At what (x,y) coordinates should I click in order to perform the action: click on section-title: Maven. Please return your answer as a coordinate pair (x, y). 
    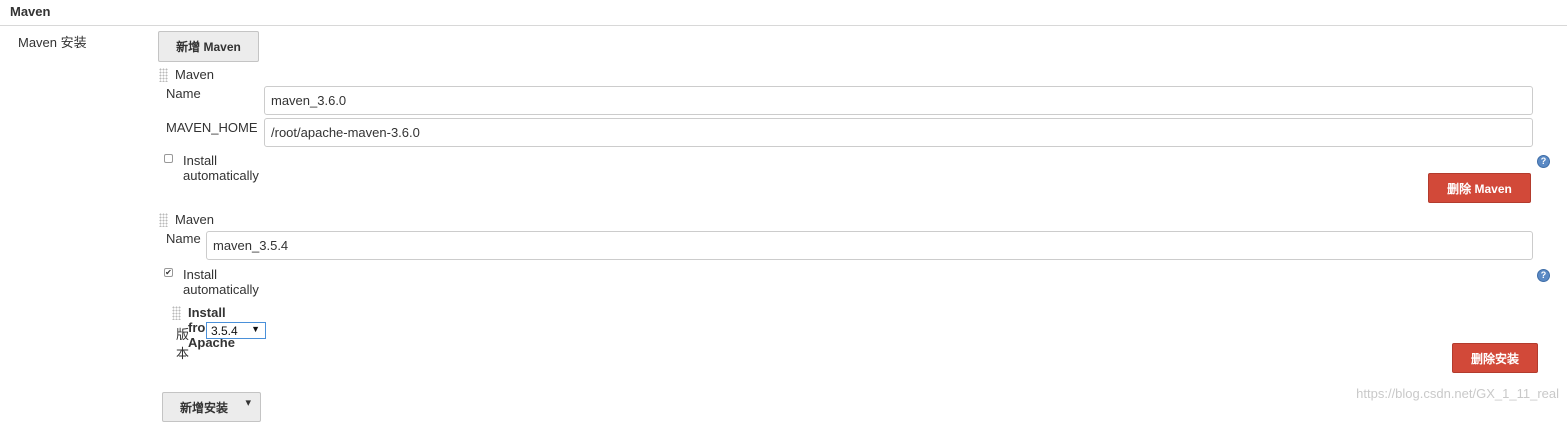
    Looking at the image, I should click on (30, 11).